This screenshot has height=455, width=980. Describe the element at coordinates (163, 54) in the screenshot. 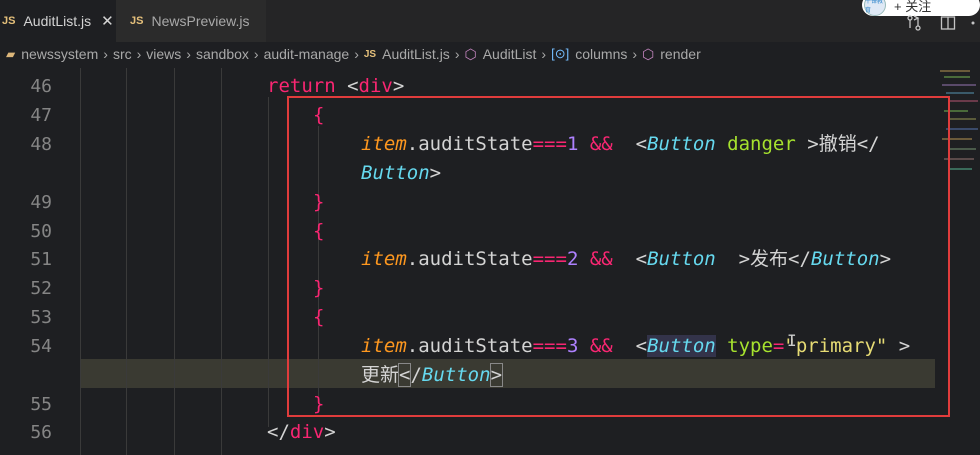

I see `breadcrumb-item: views` at that location.